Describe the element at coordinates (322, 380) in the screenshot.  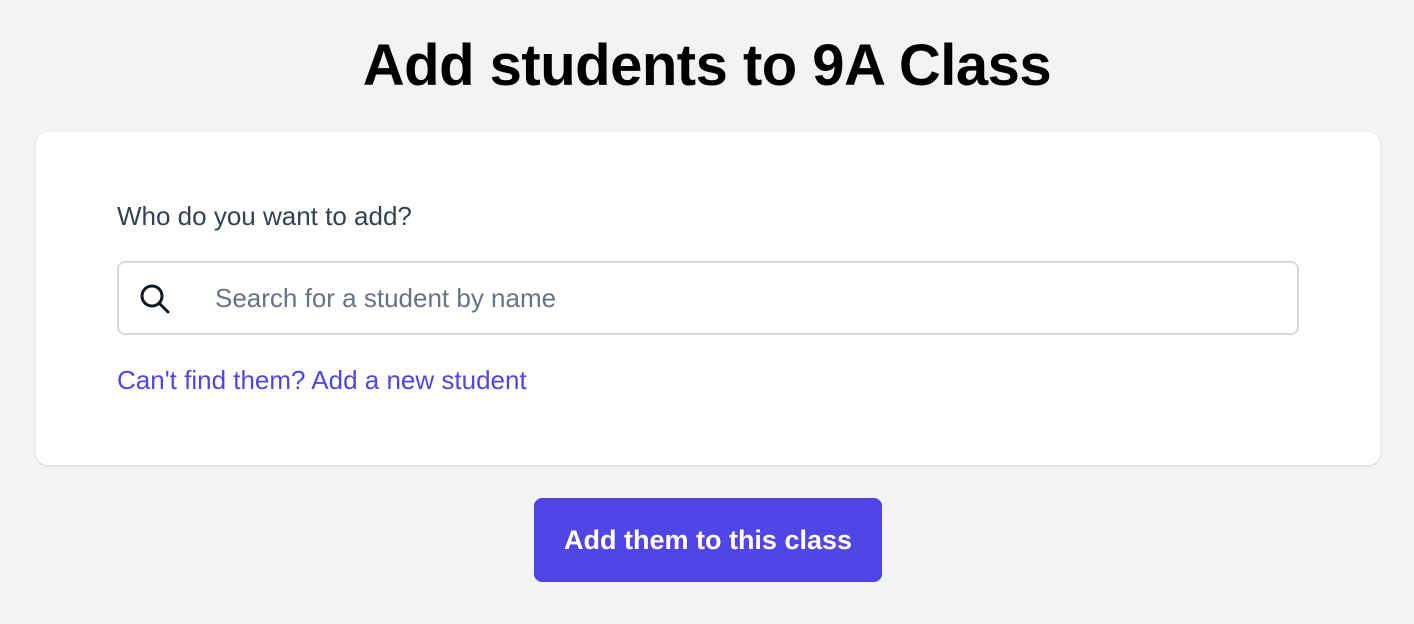
I see `add-new-student-link: Can't find them? Add a new student` at that location.